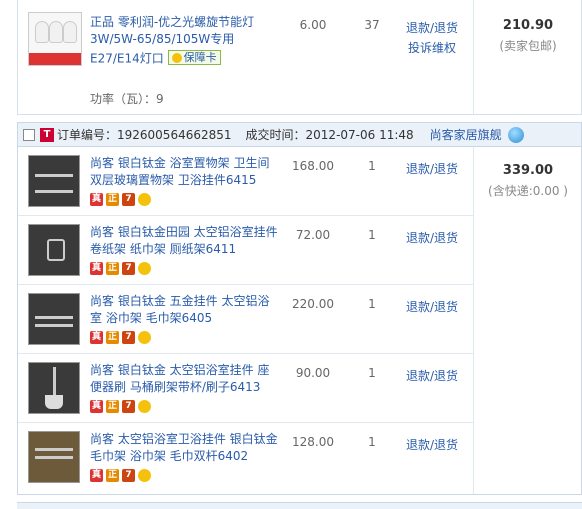 The image size is (582, 509). Describe the element at coordinates (313, 373) in the screenshot. I see `unit-price: 90.00` at that location.